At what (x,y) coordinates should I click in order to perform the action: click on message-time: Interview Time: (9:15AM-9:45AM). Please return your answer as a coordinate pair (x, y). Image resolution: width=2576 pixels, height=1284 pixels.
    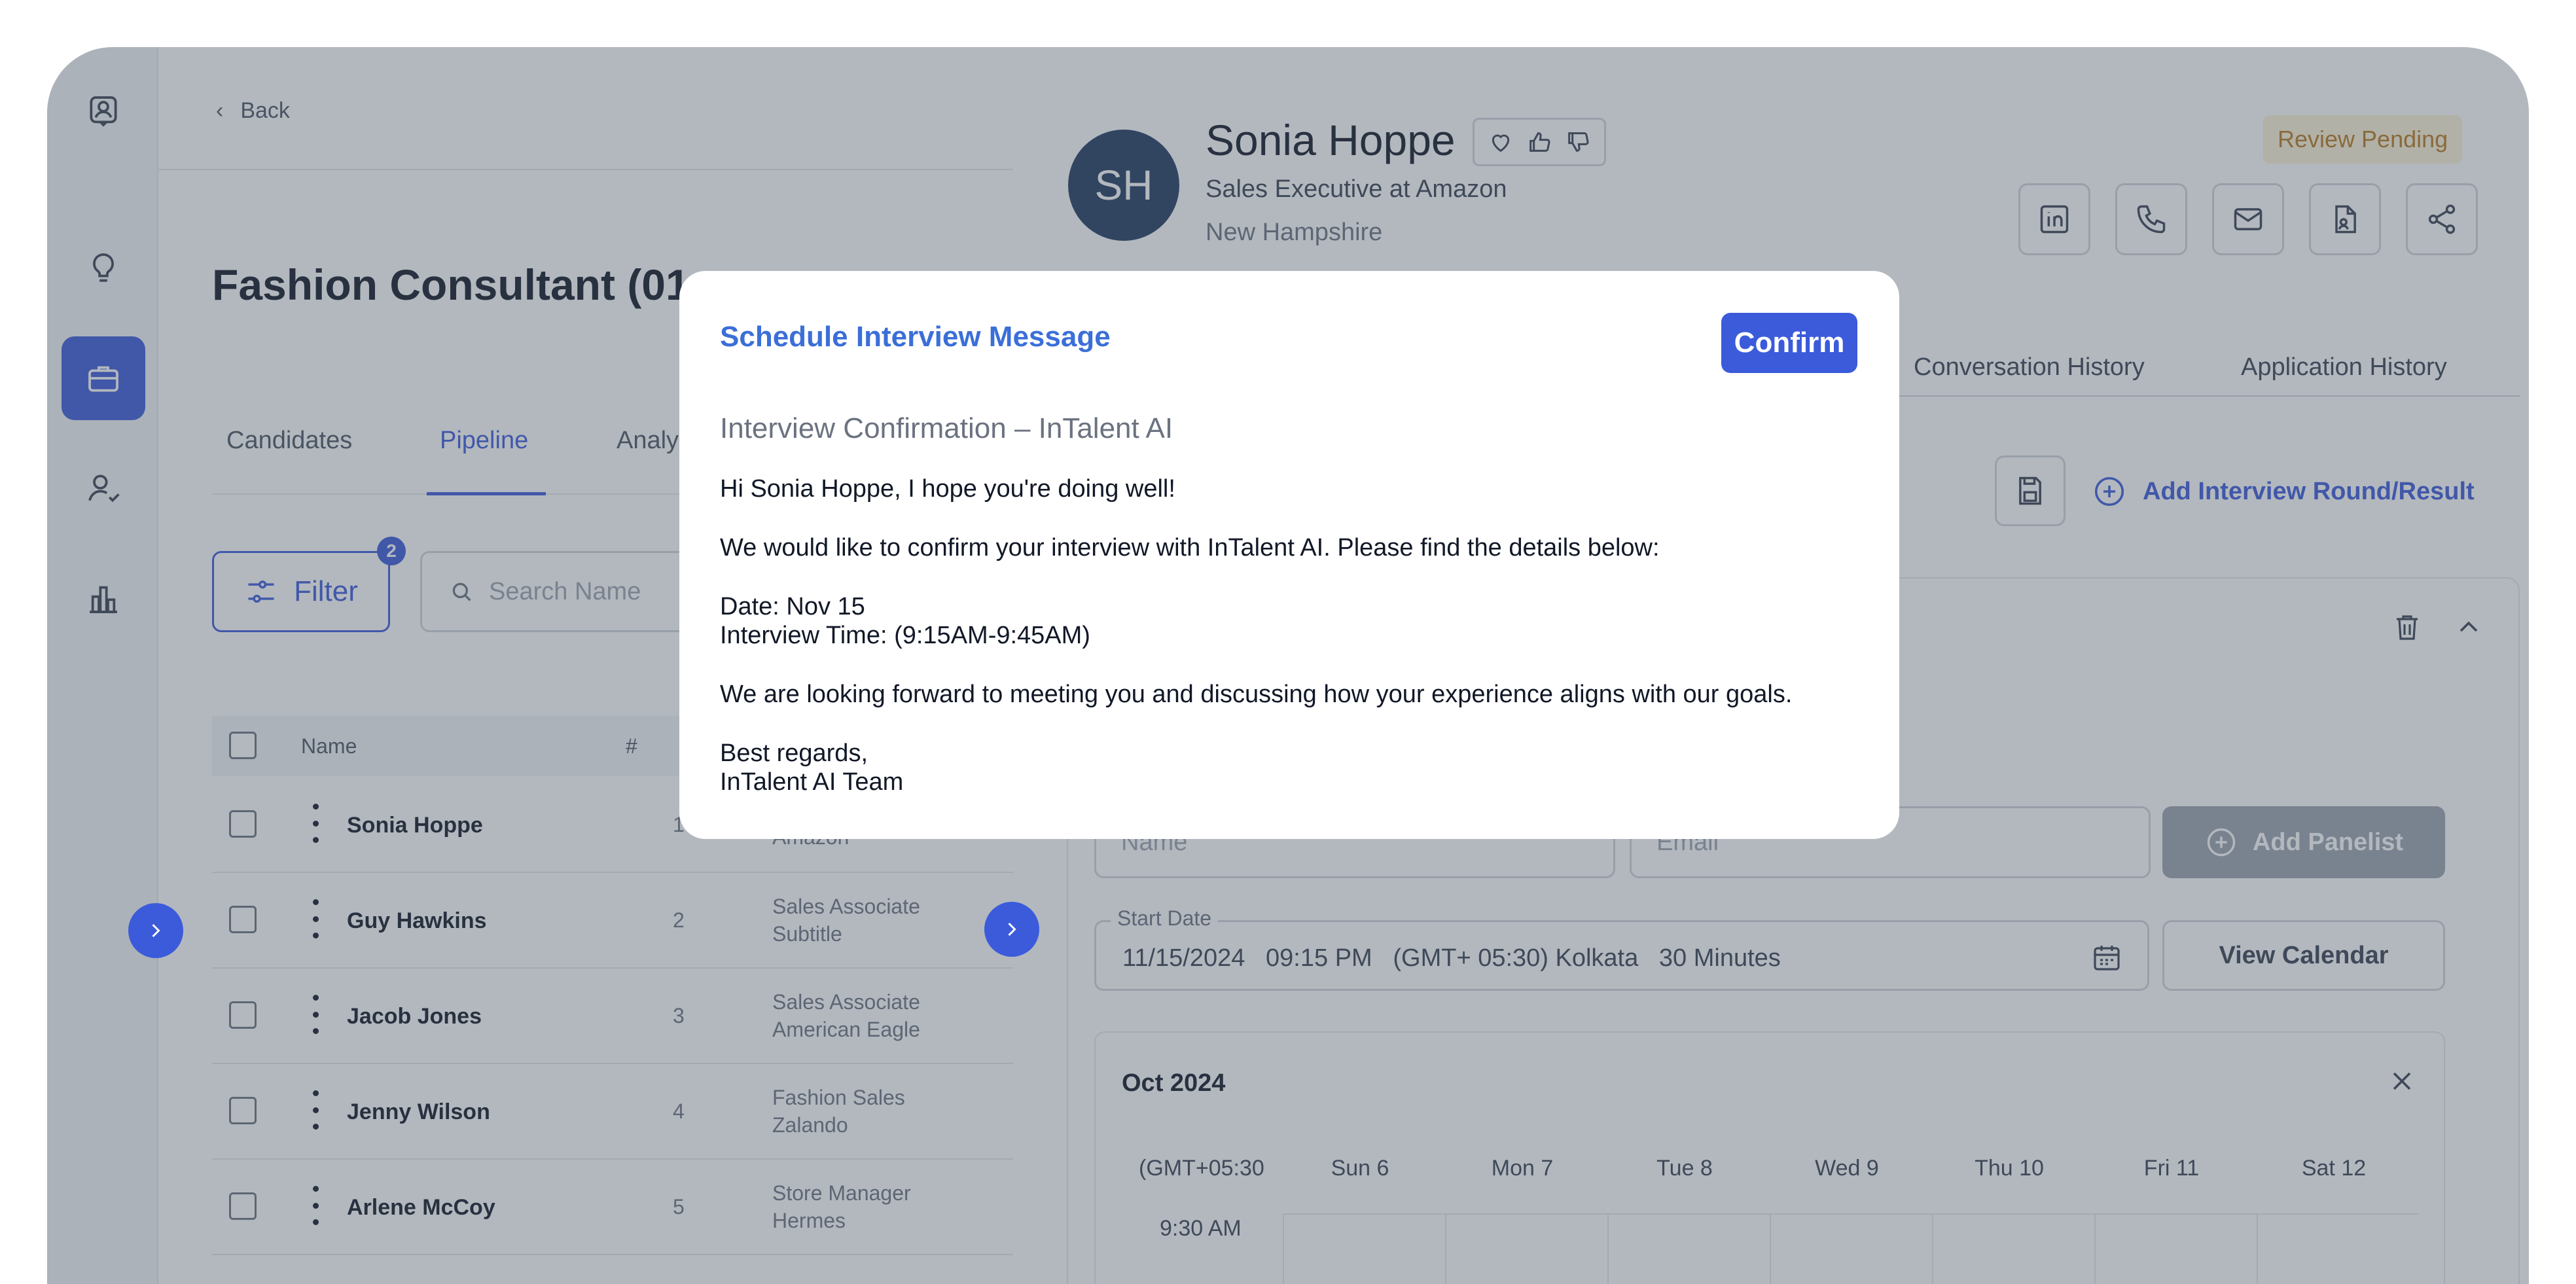
    Looking at the image, I should click on (905, 635).